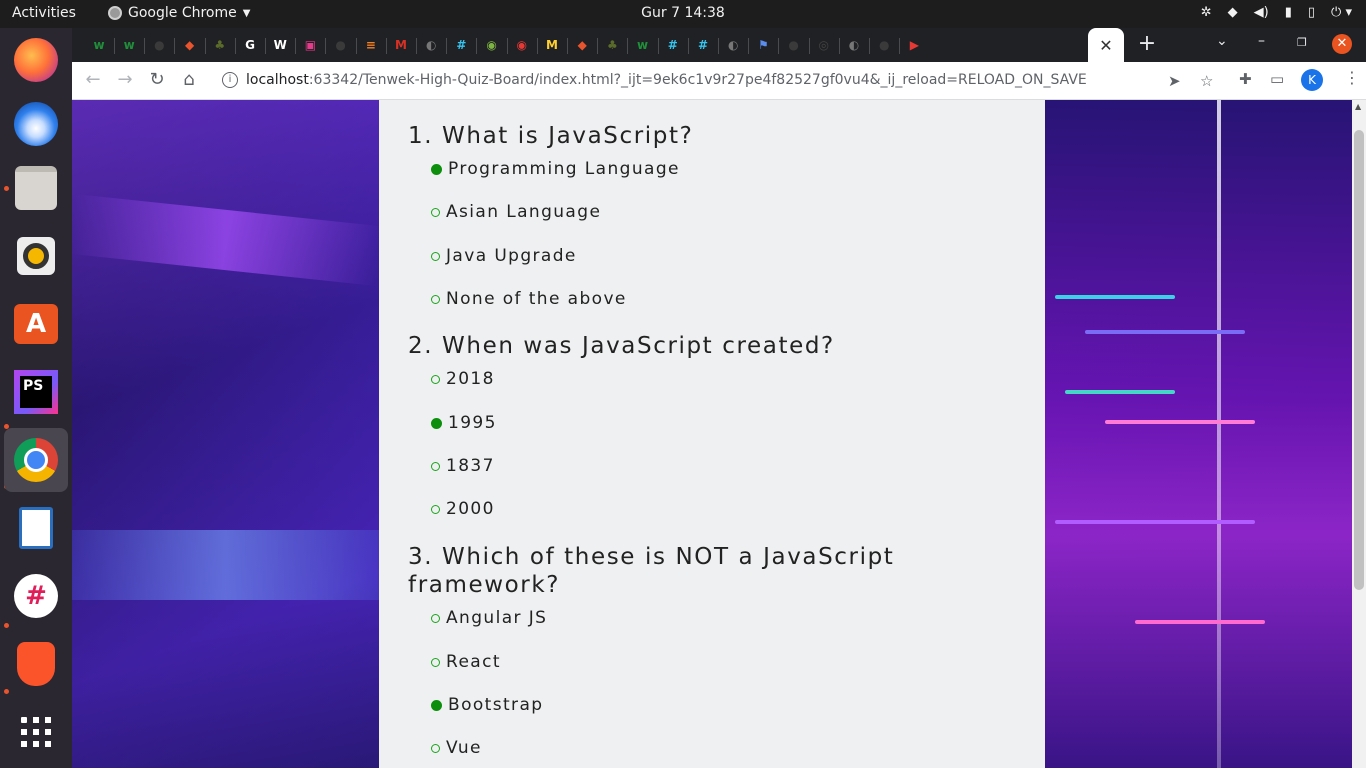 The height and width of the screenshot is (768, 1366). What do you see at coordinates (36, 60) in the screenshot?
I see `firefox-launcher` at bounding box center [36, 60].